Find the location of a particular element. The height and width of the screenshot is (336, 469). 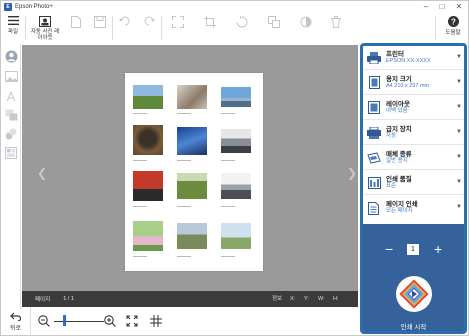

zoom-out-icon is located at coordinates (44, 321).